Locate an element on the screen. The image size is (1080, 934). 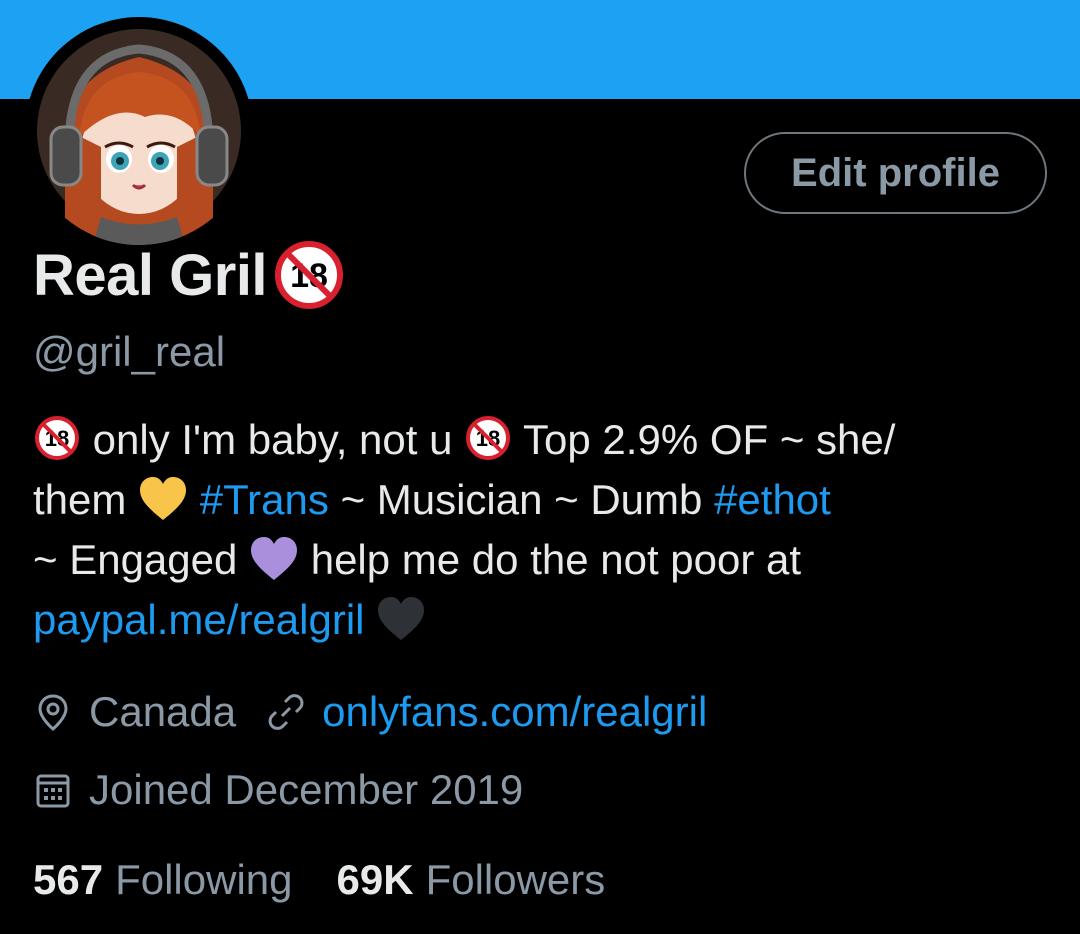
following-label: Following is located at coordinates (204, 879).